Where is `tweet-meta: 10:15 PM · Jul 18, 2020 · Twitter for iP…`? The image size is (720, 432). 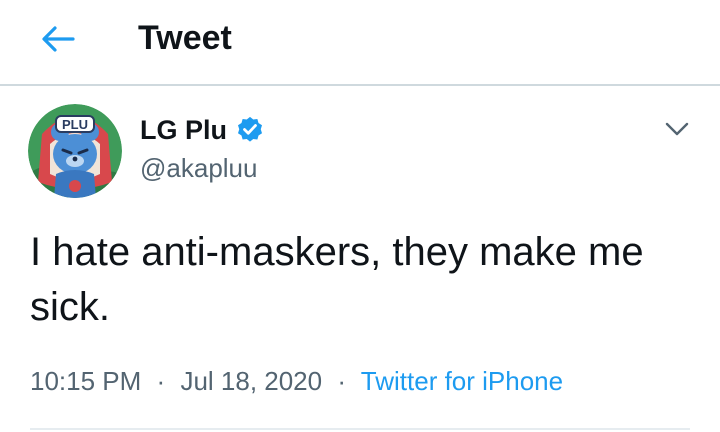
tweet-meta: 10:15 PM · Jul 18, 2020 · Twitter for iP… is located at coordinates (296, 381).